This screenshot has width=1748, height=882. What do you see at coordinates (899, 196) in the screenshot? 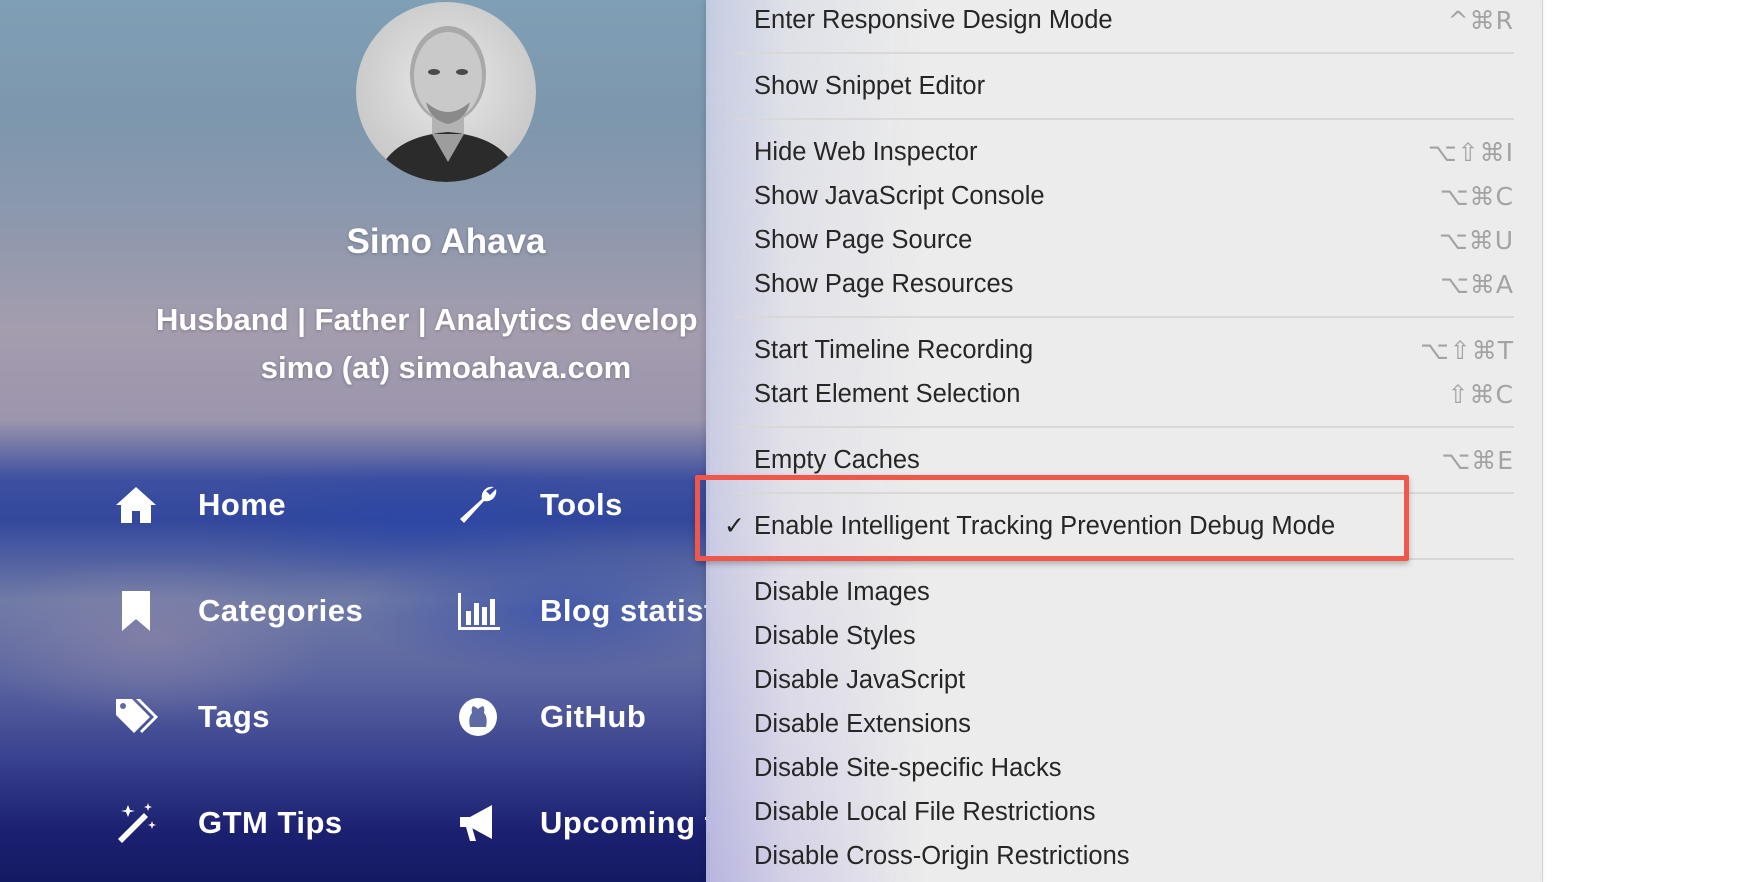
I see `menu-item-label: Show JavaScript Console` at bounding box center [899, 196].